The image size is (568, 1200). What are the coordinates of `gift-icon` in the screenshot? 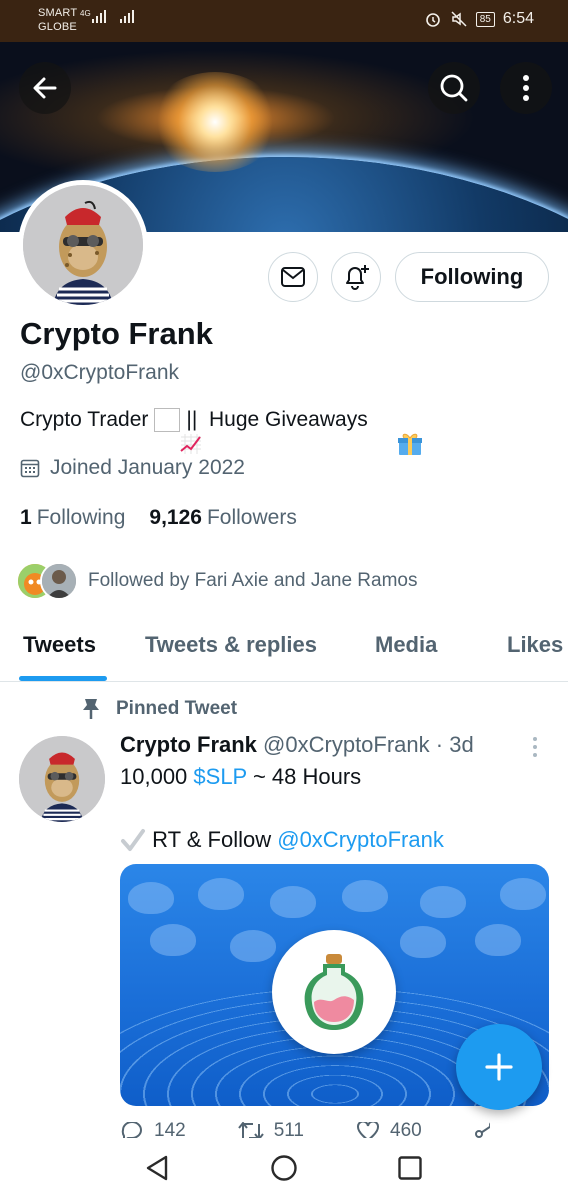 It's located at (398, 431).